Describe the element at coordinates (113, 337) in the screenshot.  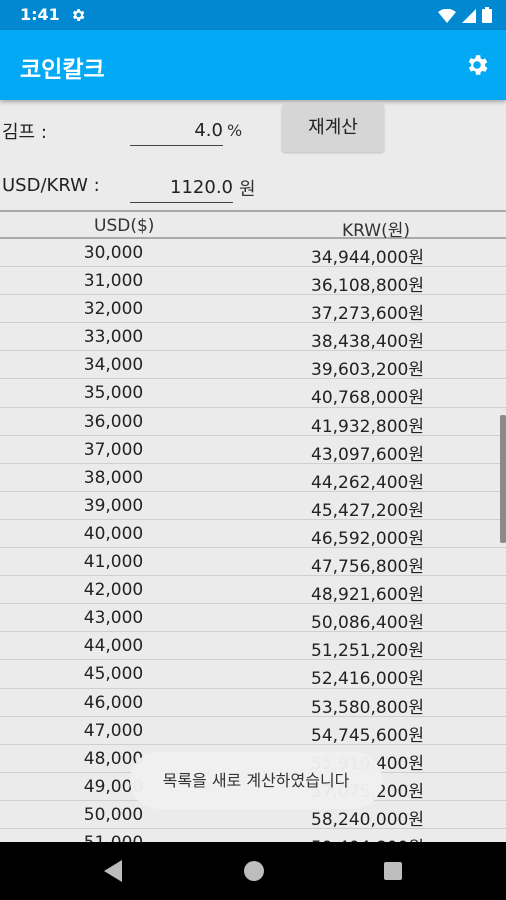
I see `cell-usd: 33,000` at that location.